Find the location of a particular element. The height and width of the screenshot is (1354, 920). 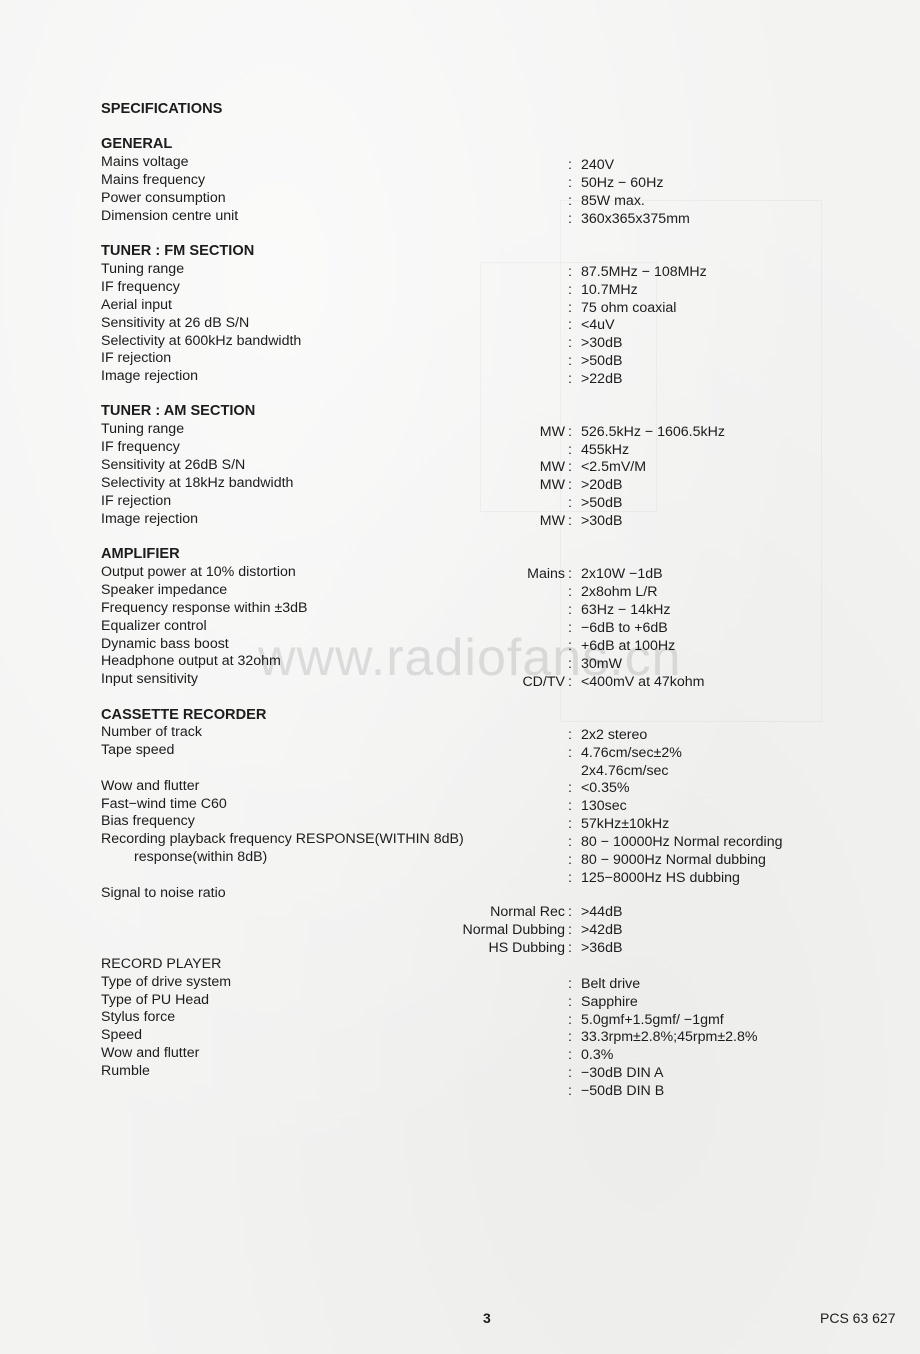

spec-prefix: Normal Rec is located at coordinates (527, 912).